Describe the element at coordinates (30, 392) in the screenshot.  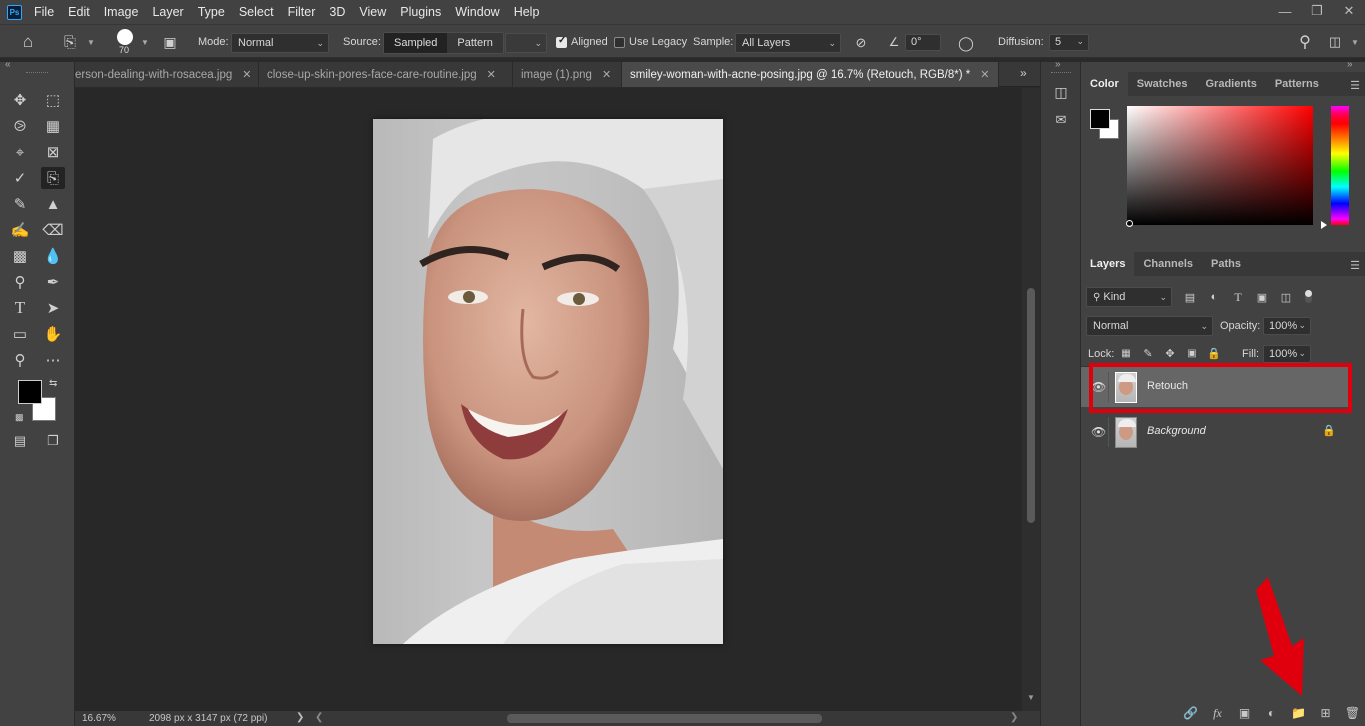
I see `foreground-color-front` at that location.